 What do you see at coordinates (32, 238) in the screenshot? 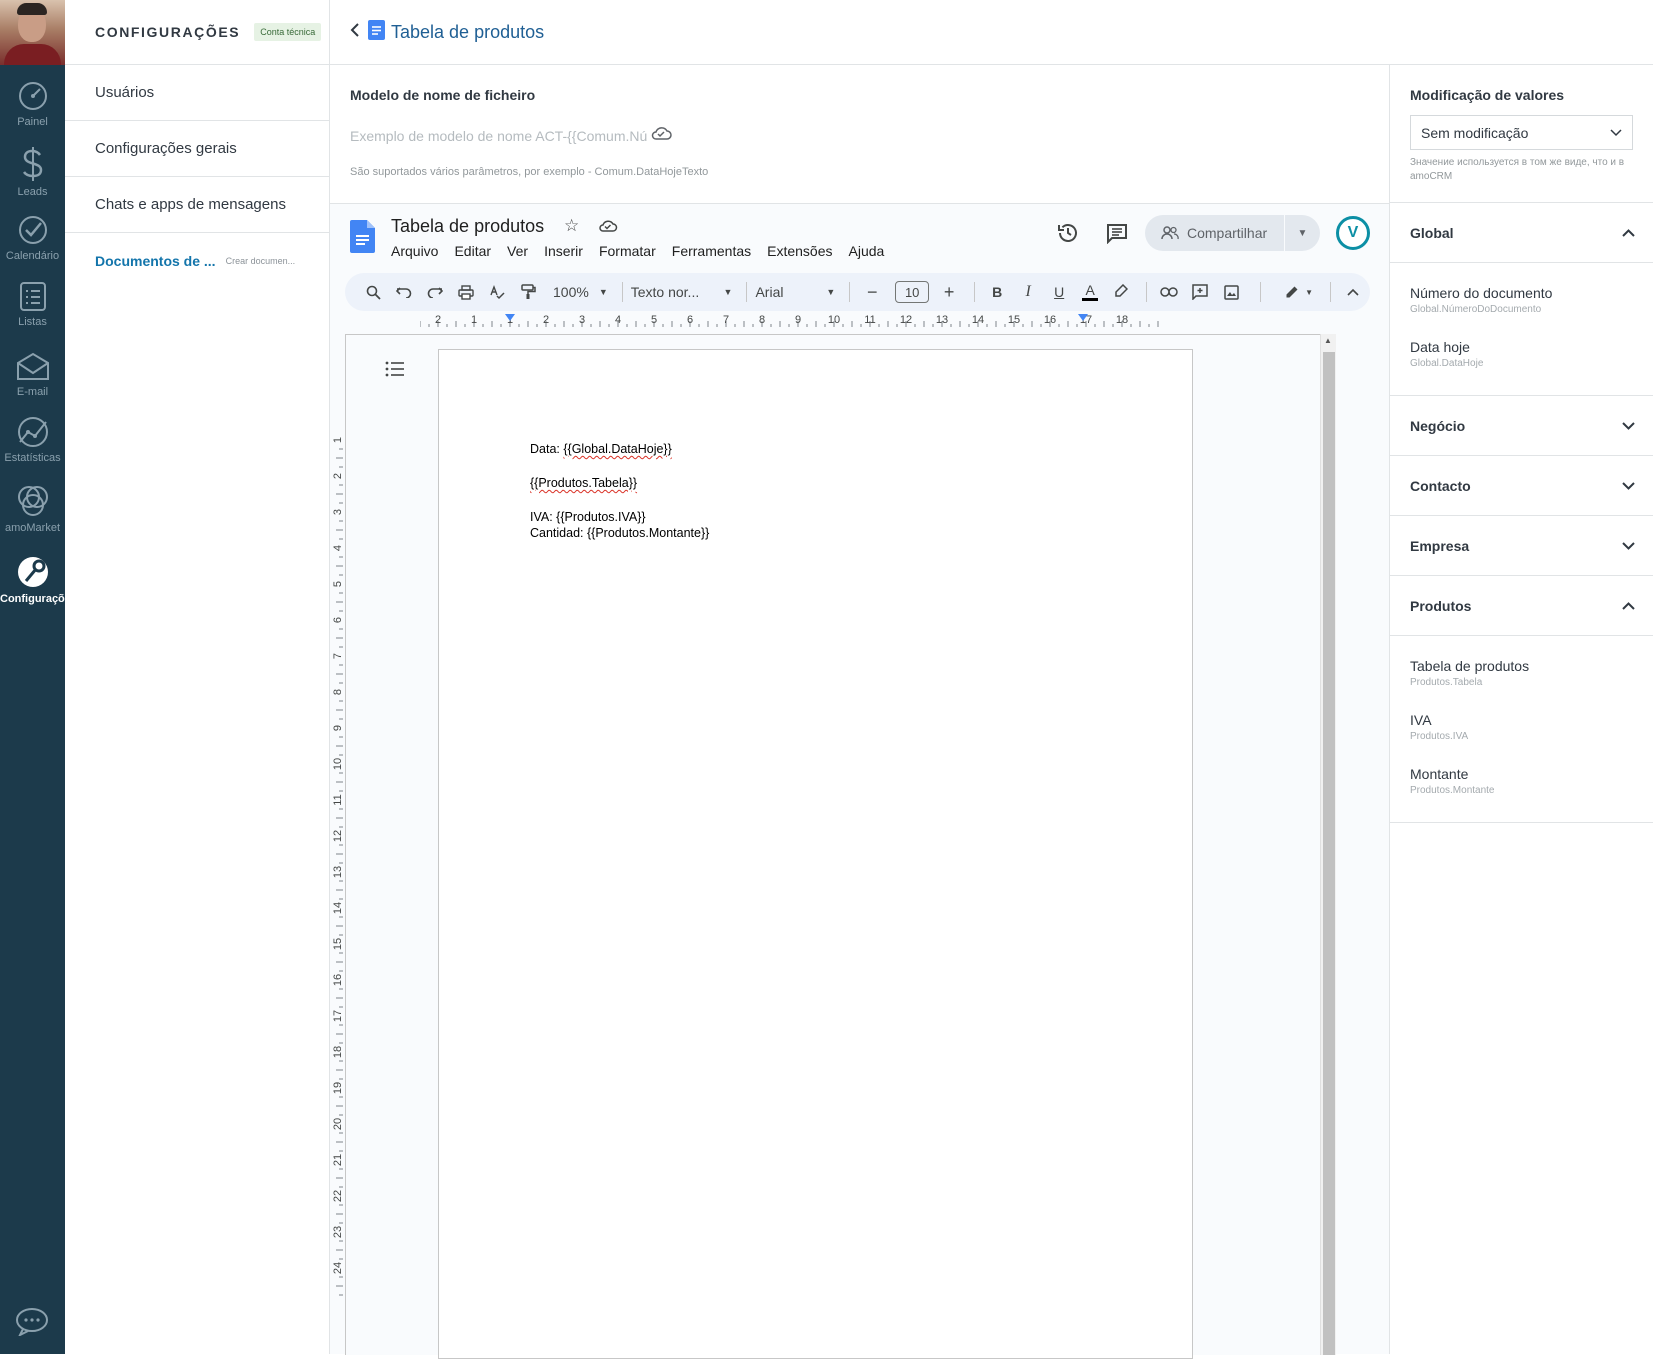
I see `rail-item-calendario: Calendário` at bounding box center [32, 238].